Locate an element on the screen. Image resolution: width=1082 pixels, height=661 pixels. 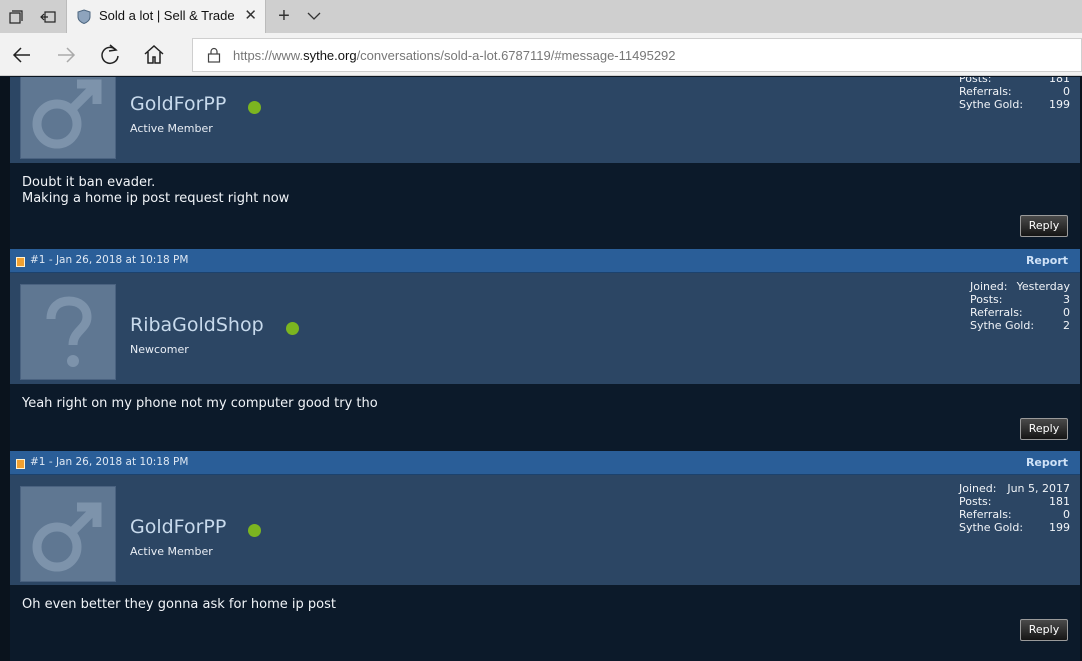
chevron-down-icon is located at coordinates (314, 16).